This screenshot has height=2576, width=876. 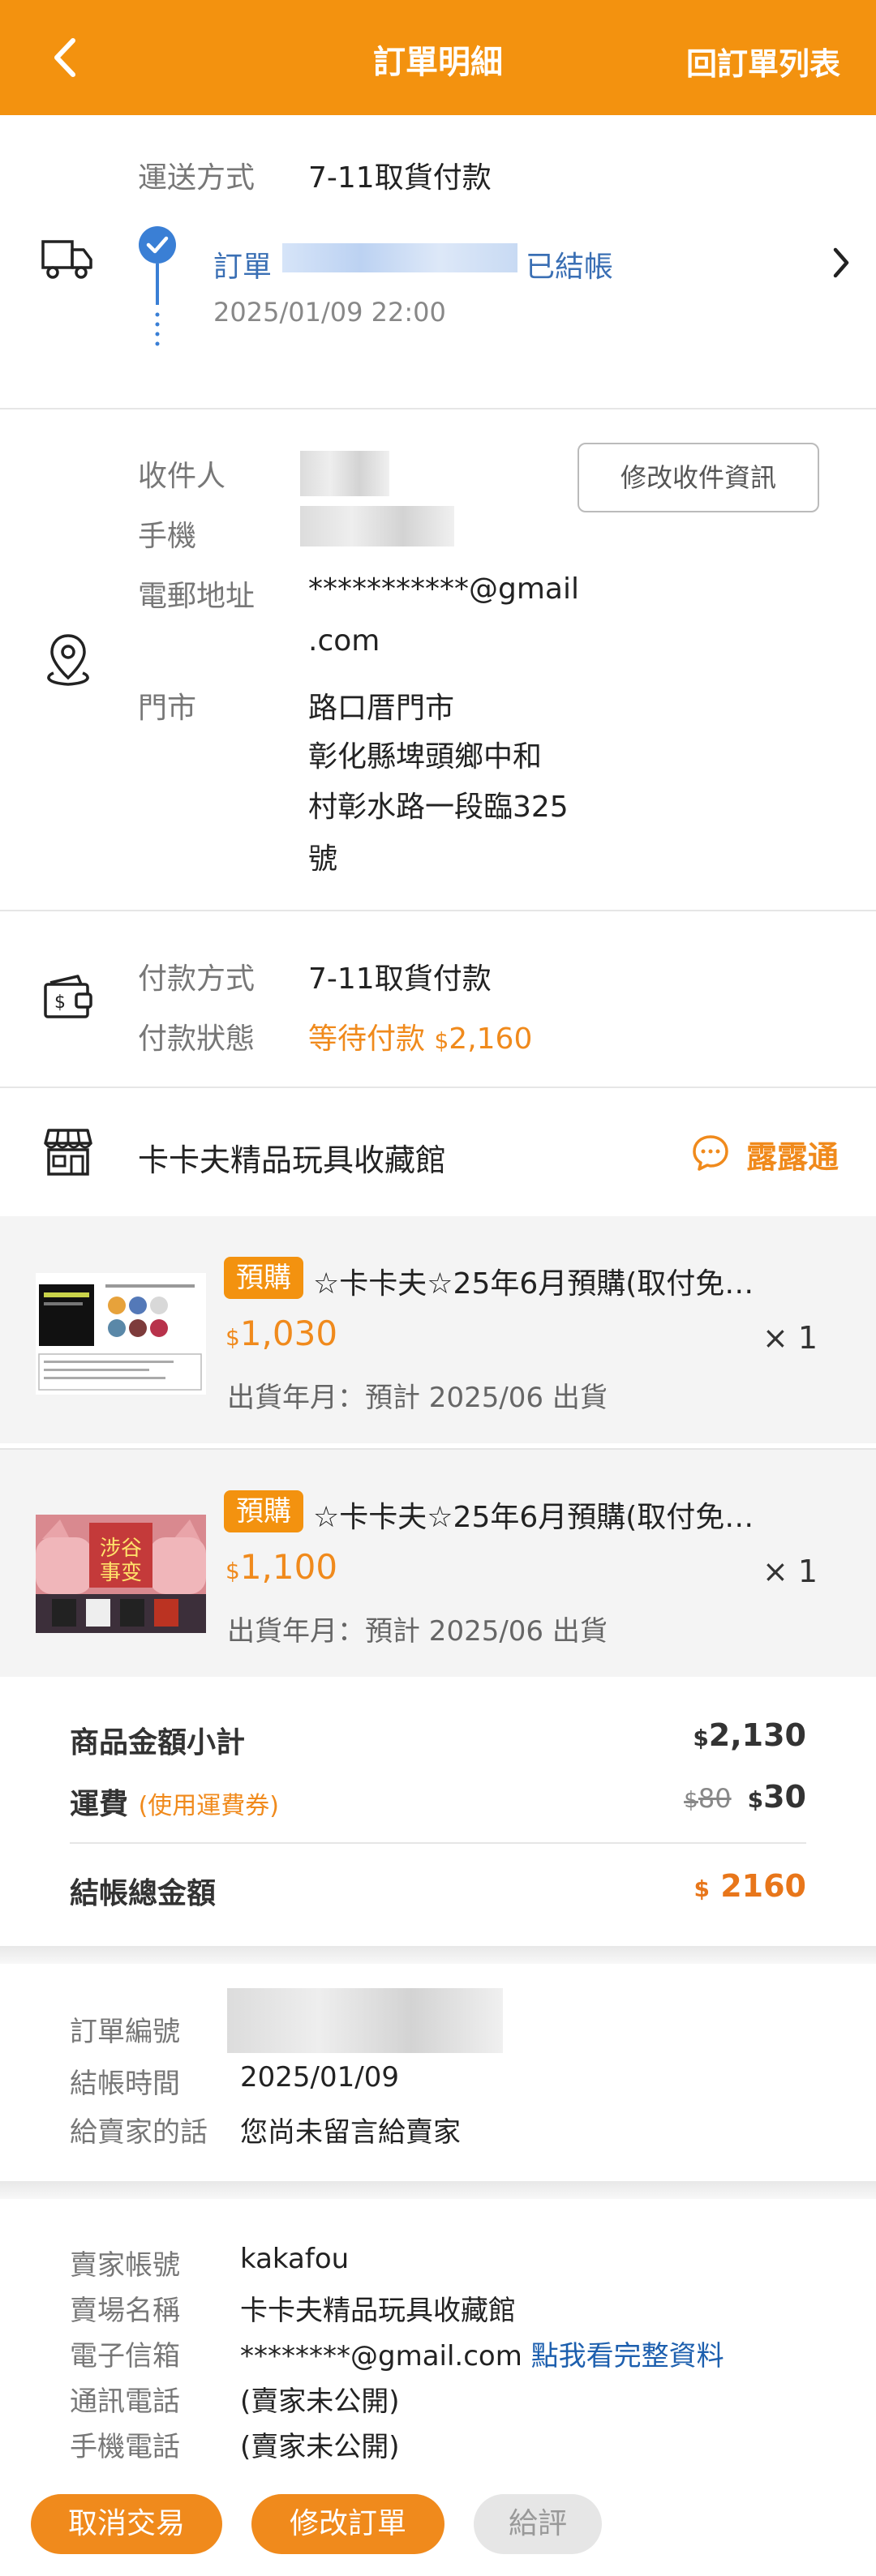 I want to click on modify-order-button: 修改訂單, so click(x=347, y=2524).